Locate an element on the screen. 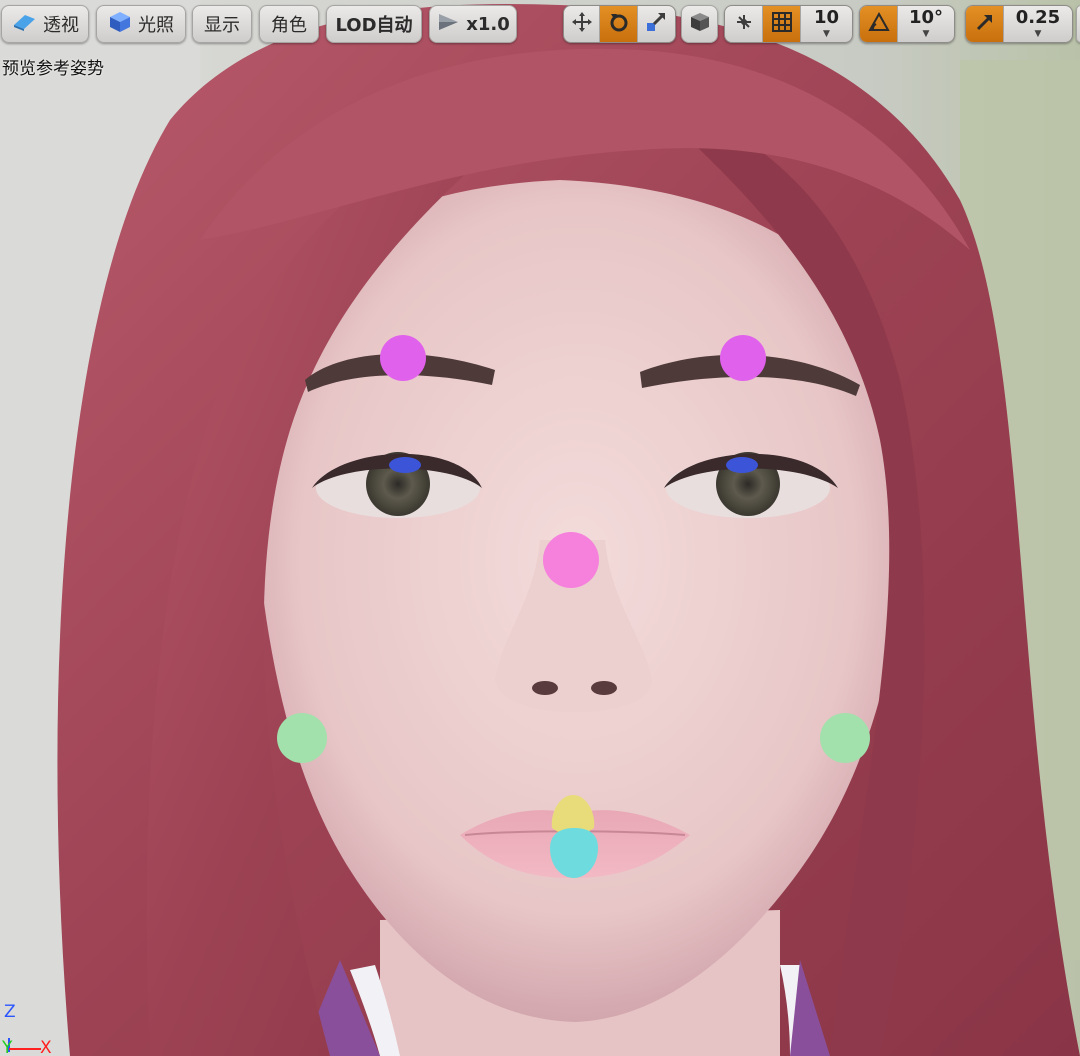  grid-snap-group: 10 ▼ is located at coordinates (788, 24).